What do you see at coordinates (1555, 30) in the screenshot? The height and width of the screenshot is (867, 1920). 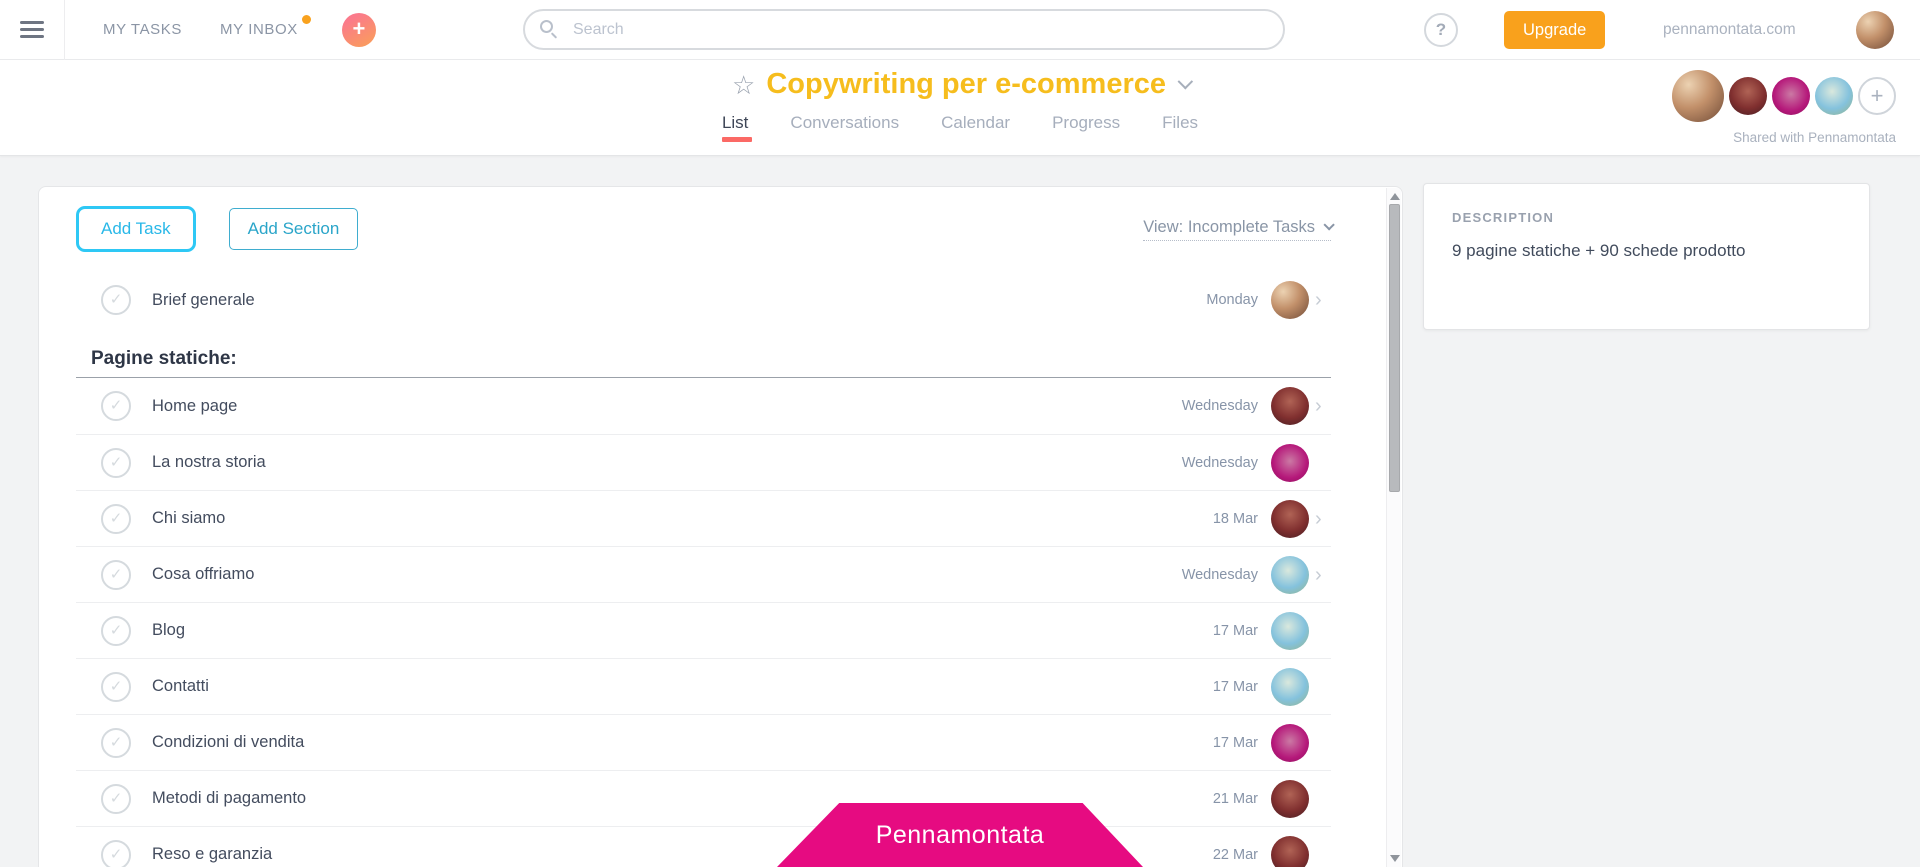 I see `upgrade-button: Upgrade` at bounding box center [1555, 30].